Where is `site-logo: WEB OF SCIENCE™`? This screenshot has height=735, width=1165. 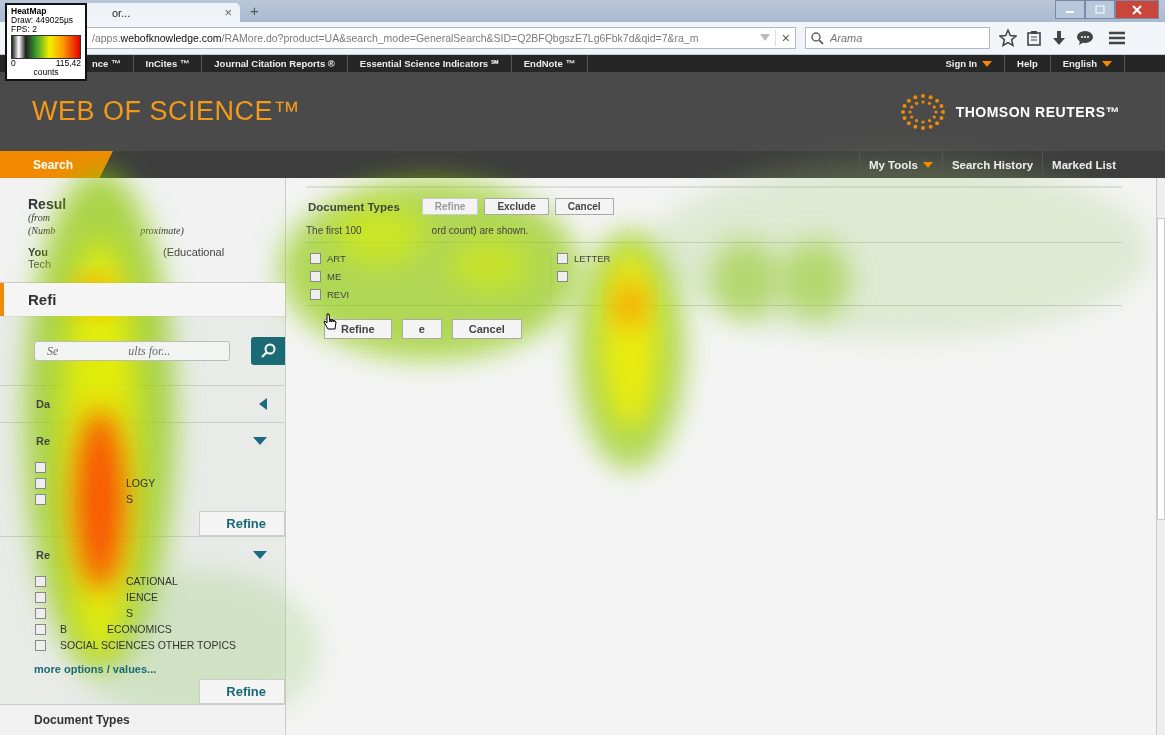 site-logo: WEB OF SCIENCE™ is located at coordinates (166, 111).